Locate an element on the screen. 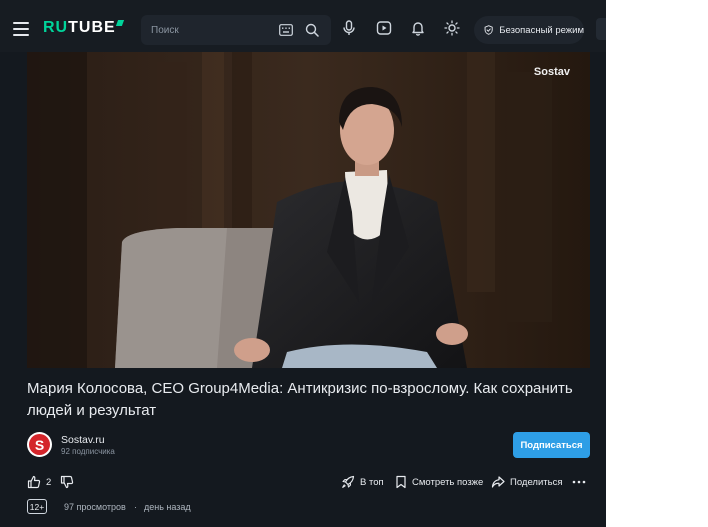 This screenshot has width=708, height=527. subscribe-button: Подписаться is located at coordinates (551, 445).